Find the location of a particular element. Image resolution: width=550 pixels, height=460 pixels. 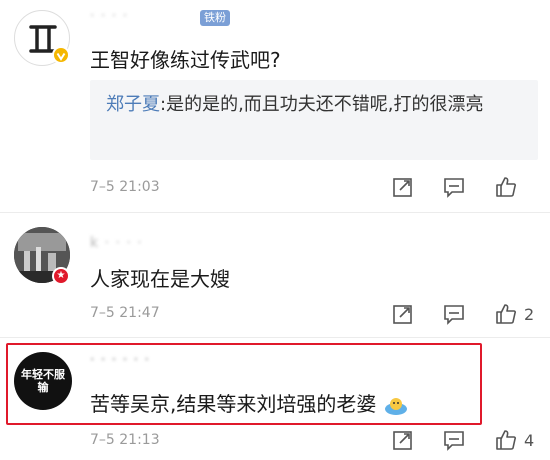

timestamp: 7–5 21:47 is located at coordinates (125, 313).